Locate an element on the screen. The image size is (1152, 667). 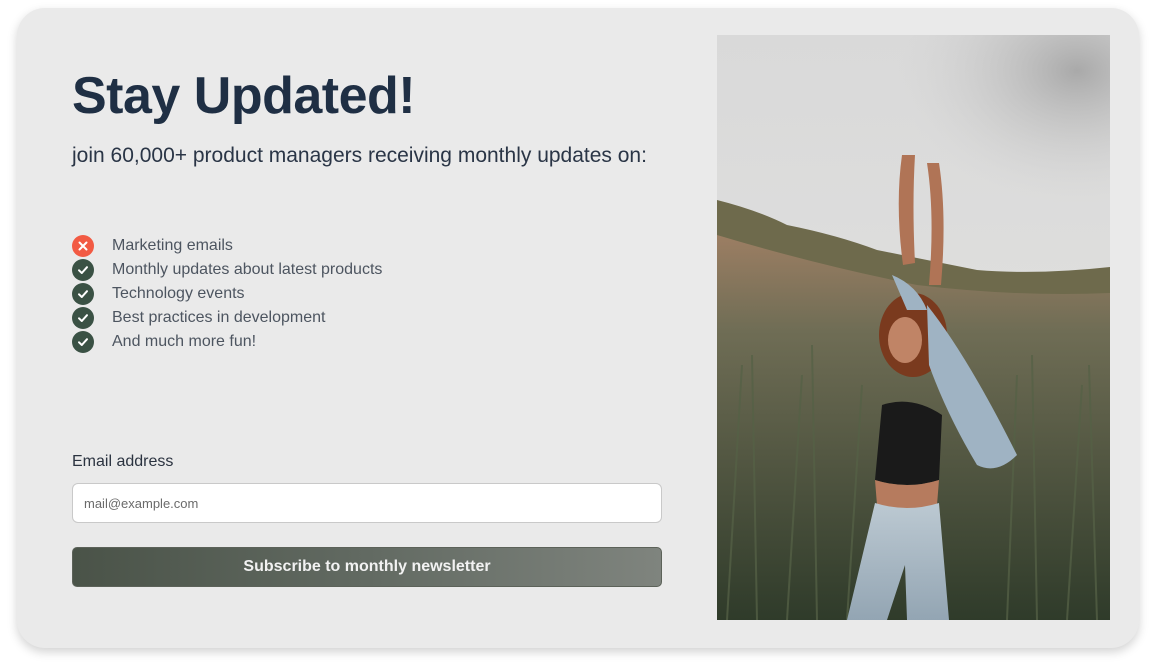
feature-label: And much more fun! is located at coordinates (184, 341).